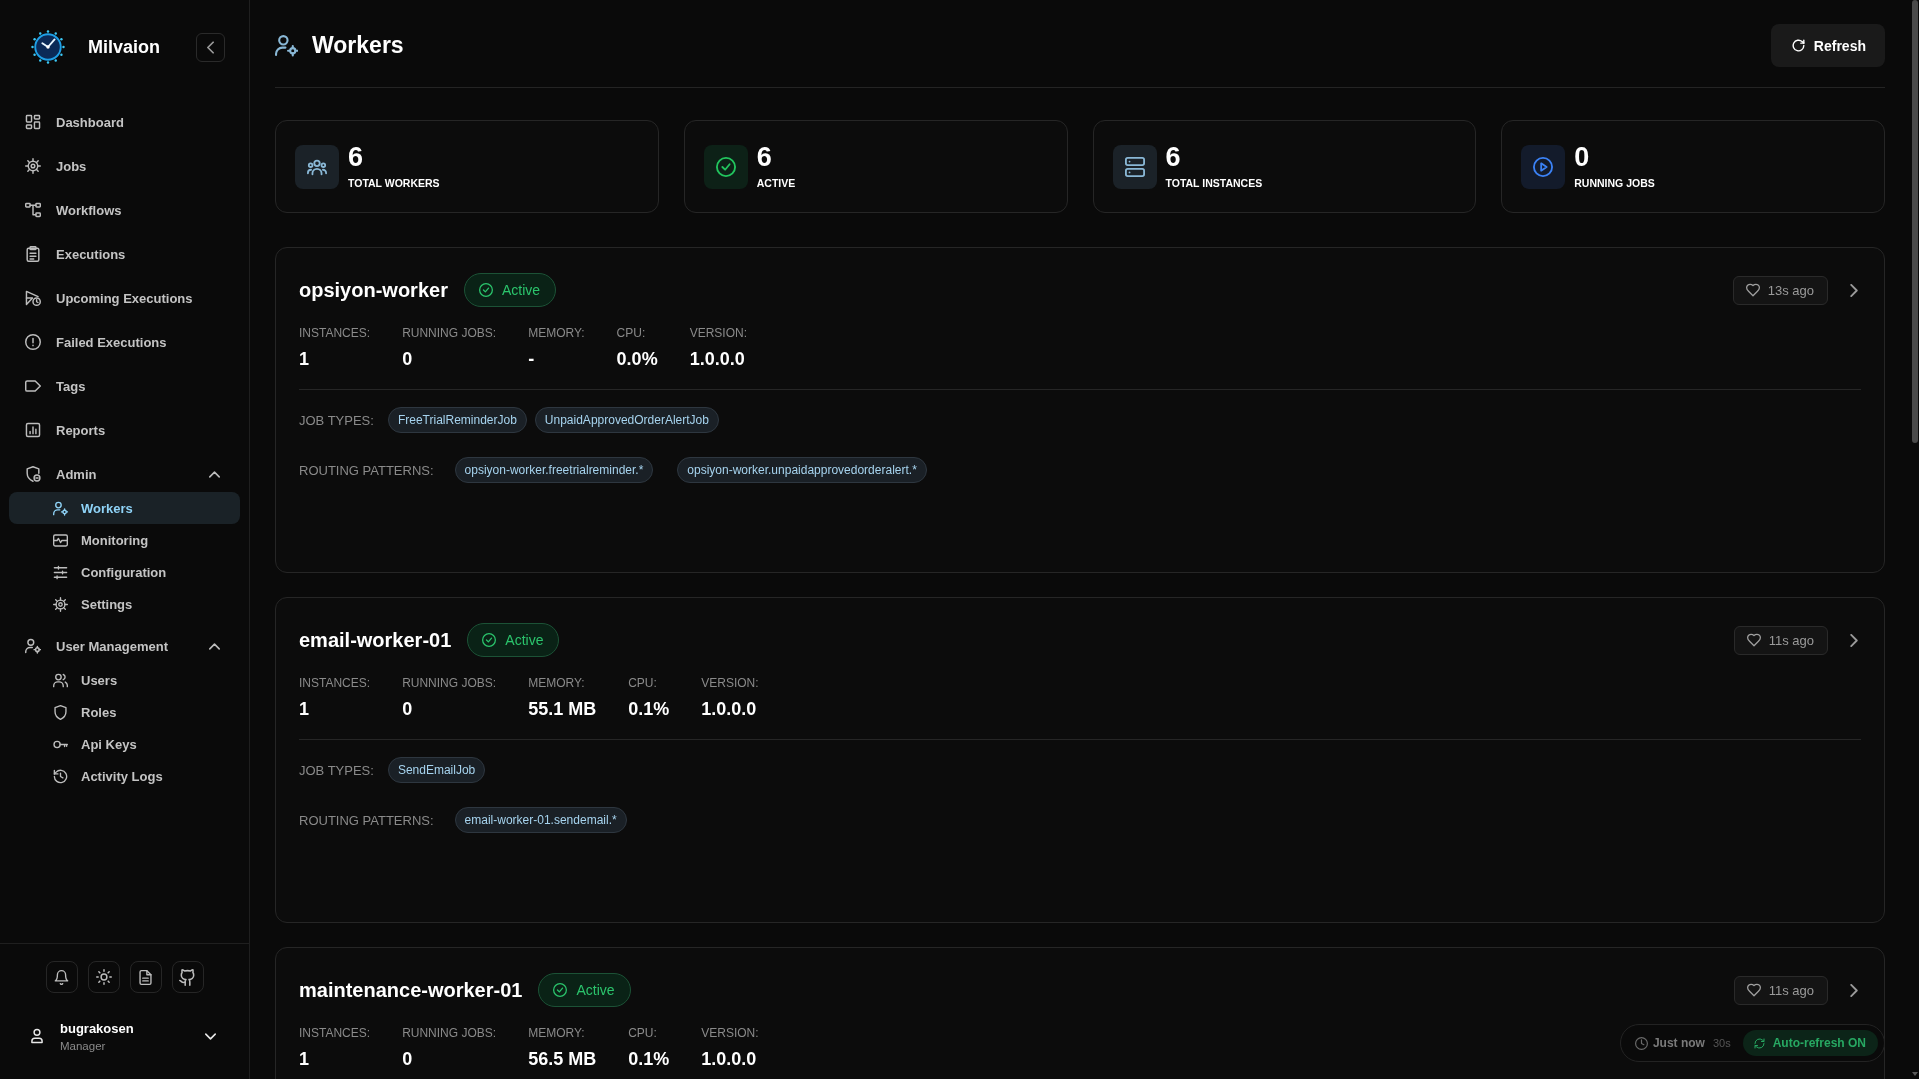 The width and height of the screenshot is (1919, 1079). I want to click on nav-item: Workflows, so click(124, 210).